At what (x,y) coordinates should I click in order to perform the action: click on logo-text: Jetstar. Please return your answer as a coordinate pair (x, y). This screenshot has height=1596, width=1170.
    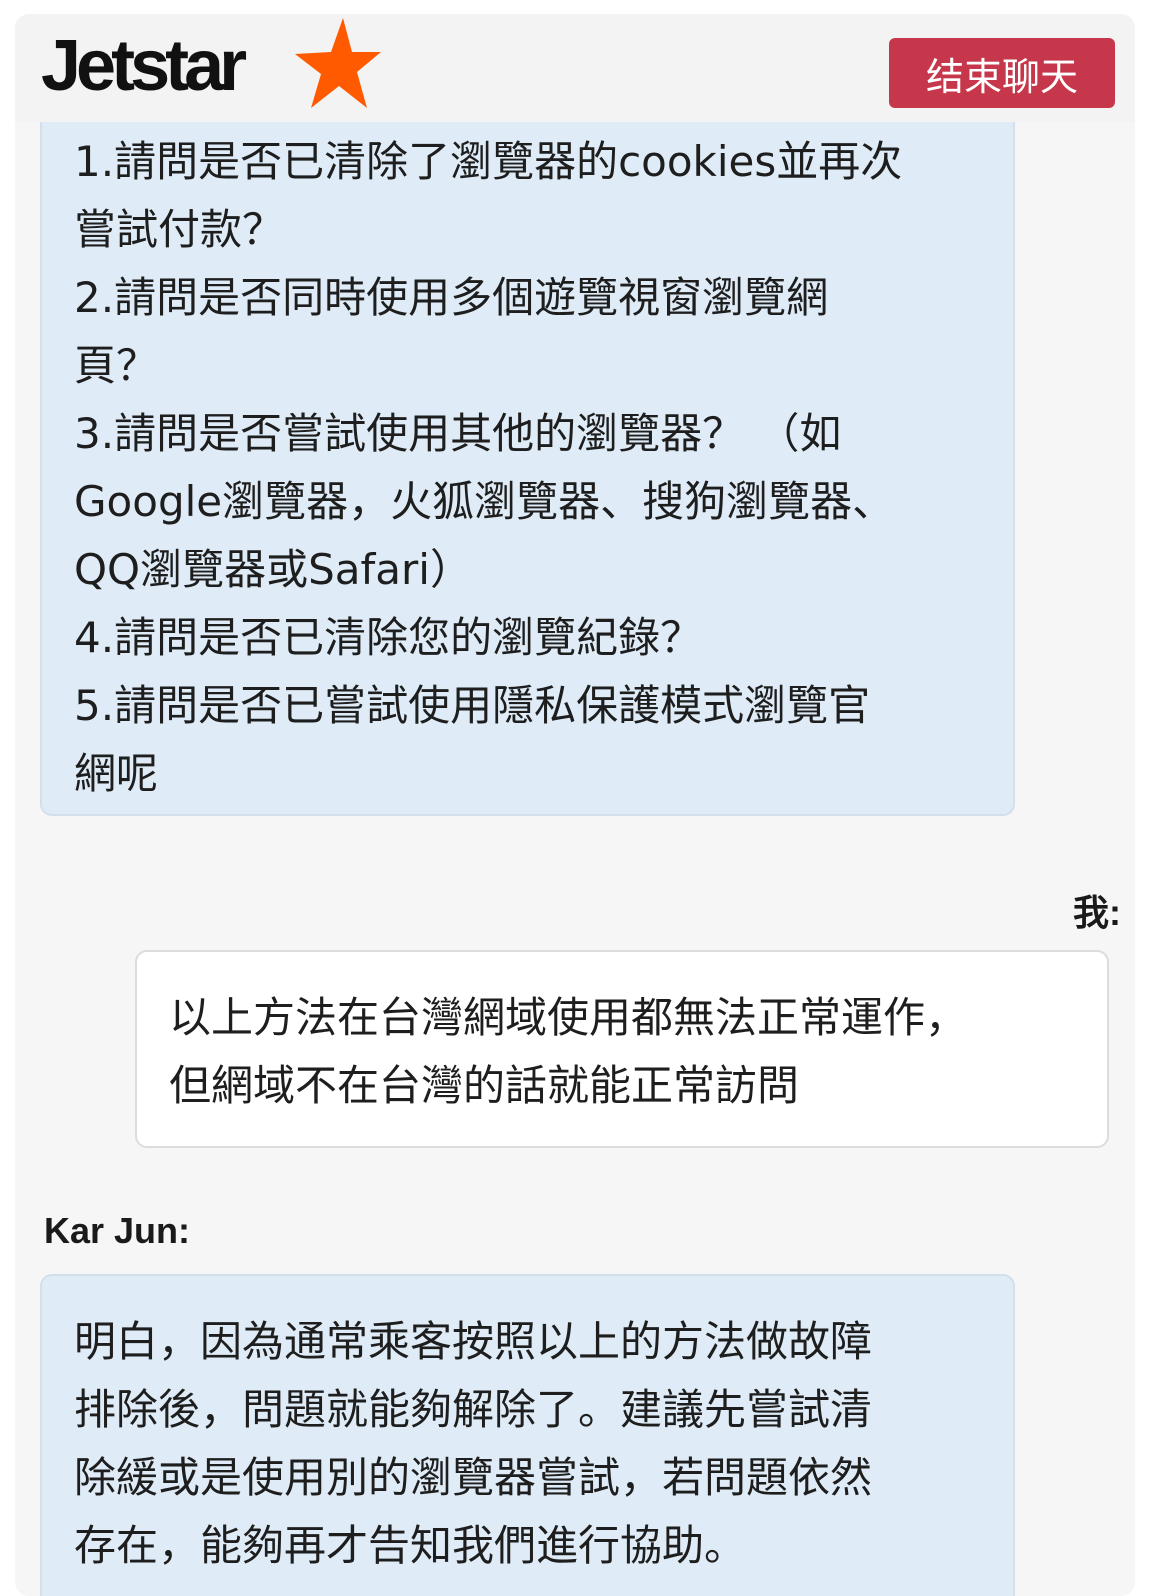
    Looking at the image, I should click on (144, 66).